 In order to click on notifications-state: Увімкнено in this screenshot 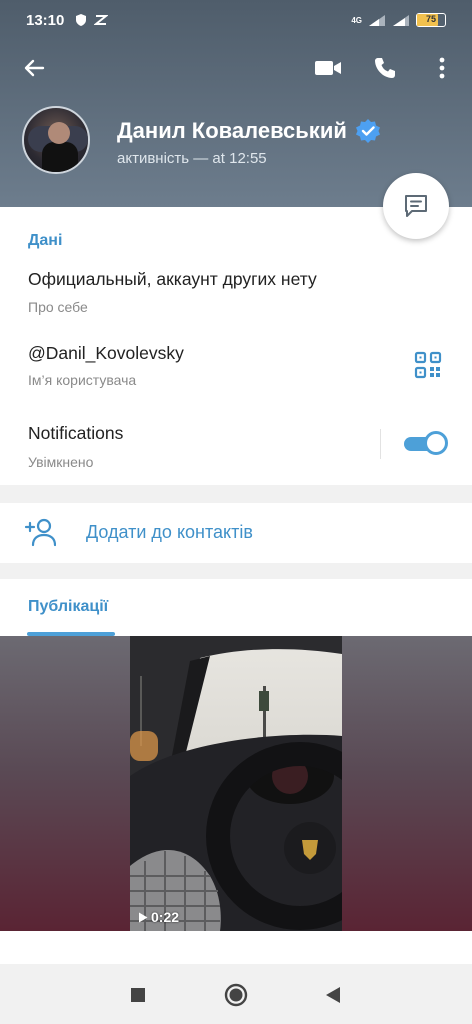, I will do `click(61, 462)`.